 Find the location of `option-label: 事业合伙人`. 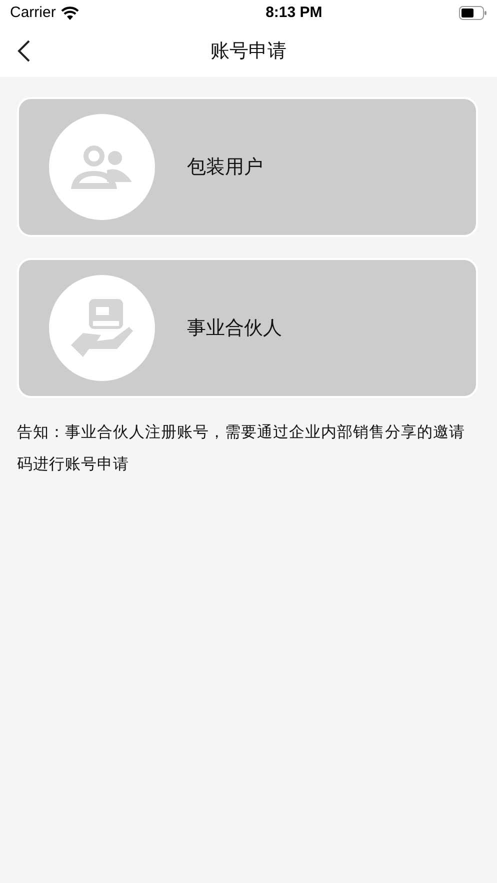

option-label: 事业合伙人 is located at coordinates (234, 328).